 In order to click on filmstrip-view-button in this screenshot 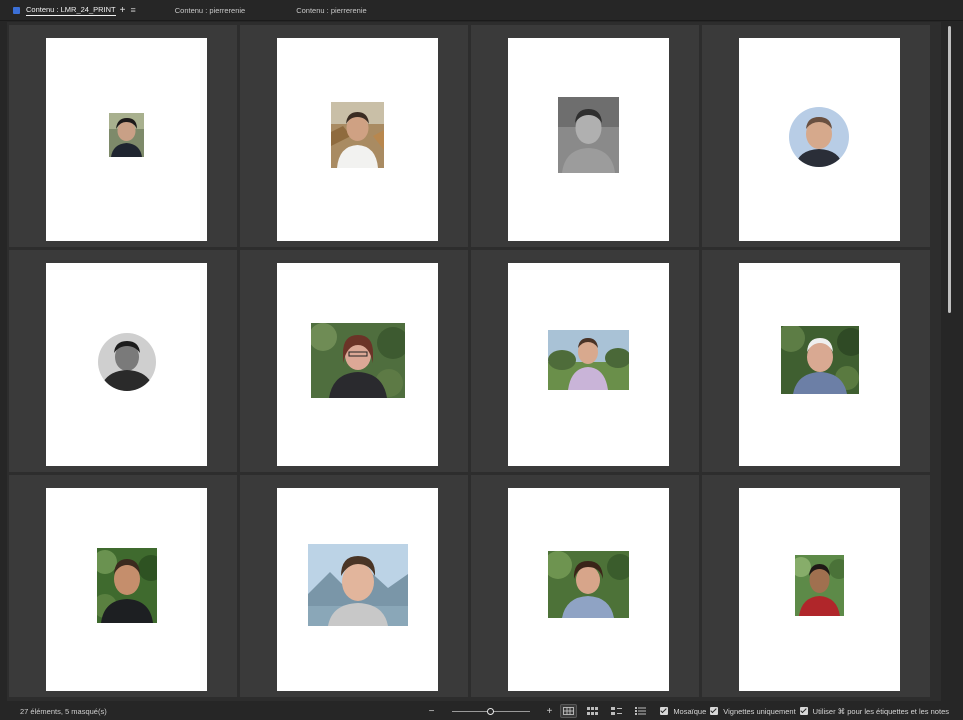, I will do `click(592, 711)`.